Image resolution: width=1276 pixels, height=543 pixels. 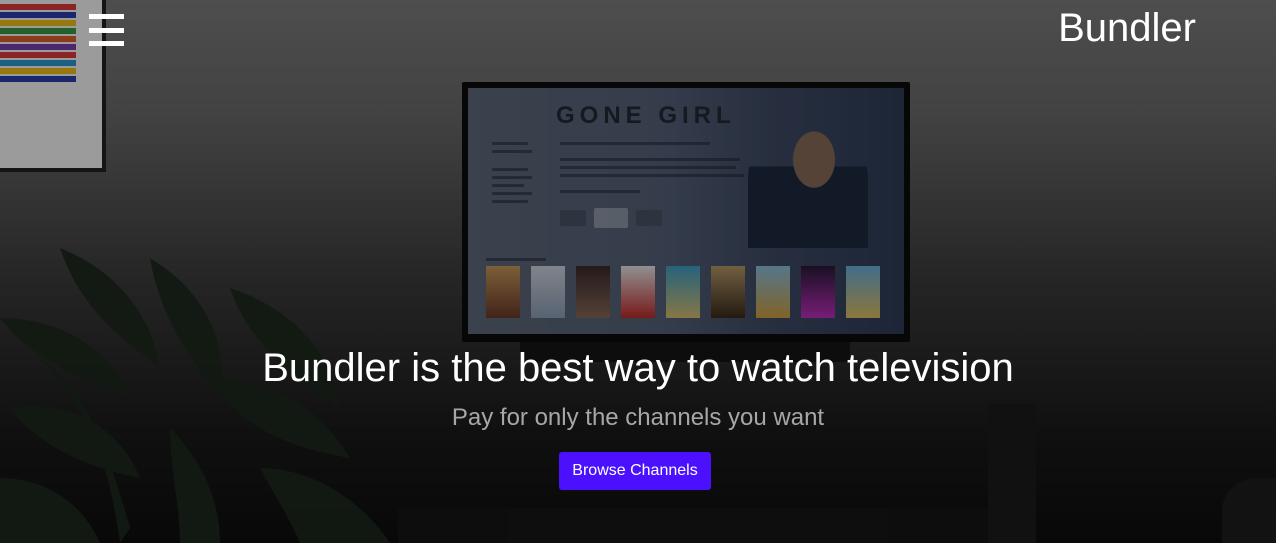 I want to click on brand-logo-link: Bundler, so click(x=1127, y=28).